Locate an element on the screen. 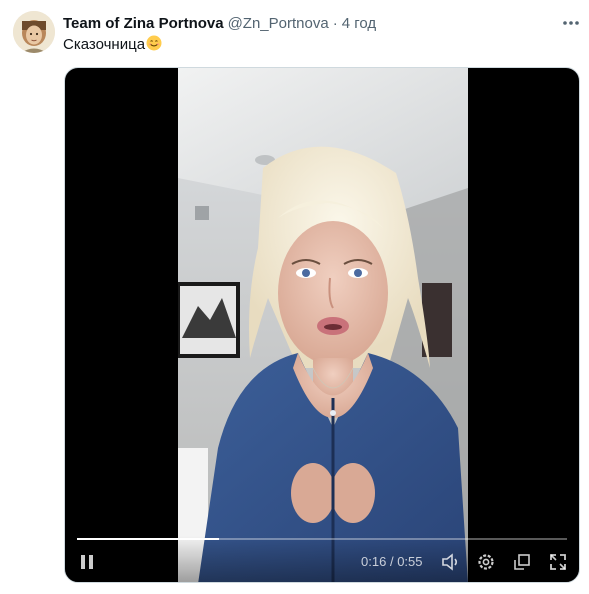  settings-icon is located at coordinates (486, 562).